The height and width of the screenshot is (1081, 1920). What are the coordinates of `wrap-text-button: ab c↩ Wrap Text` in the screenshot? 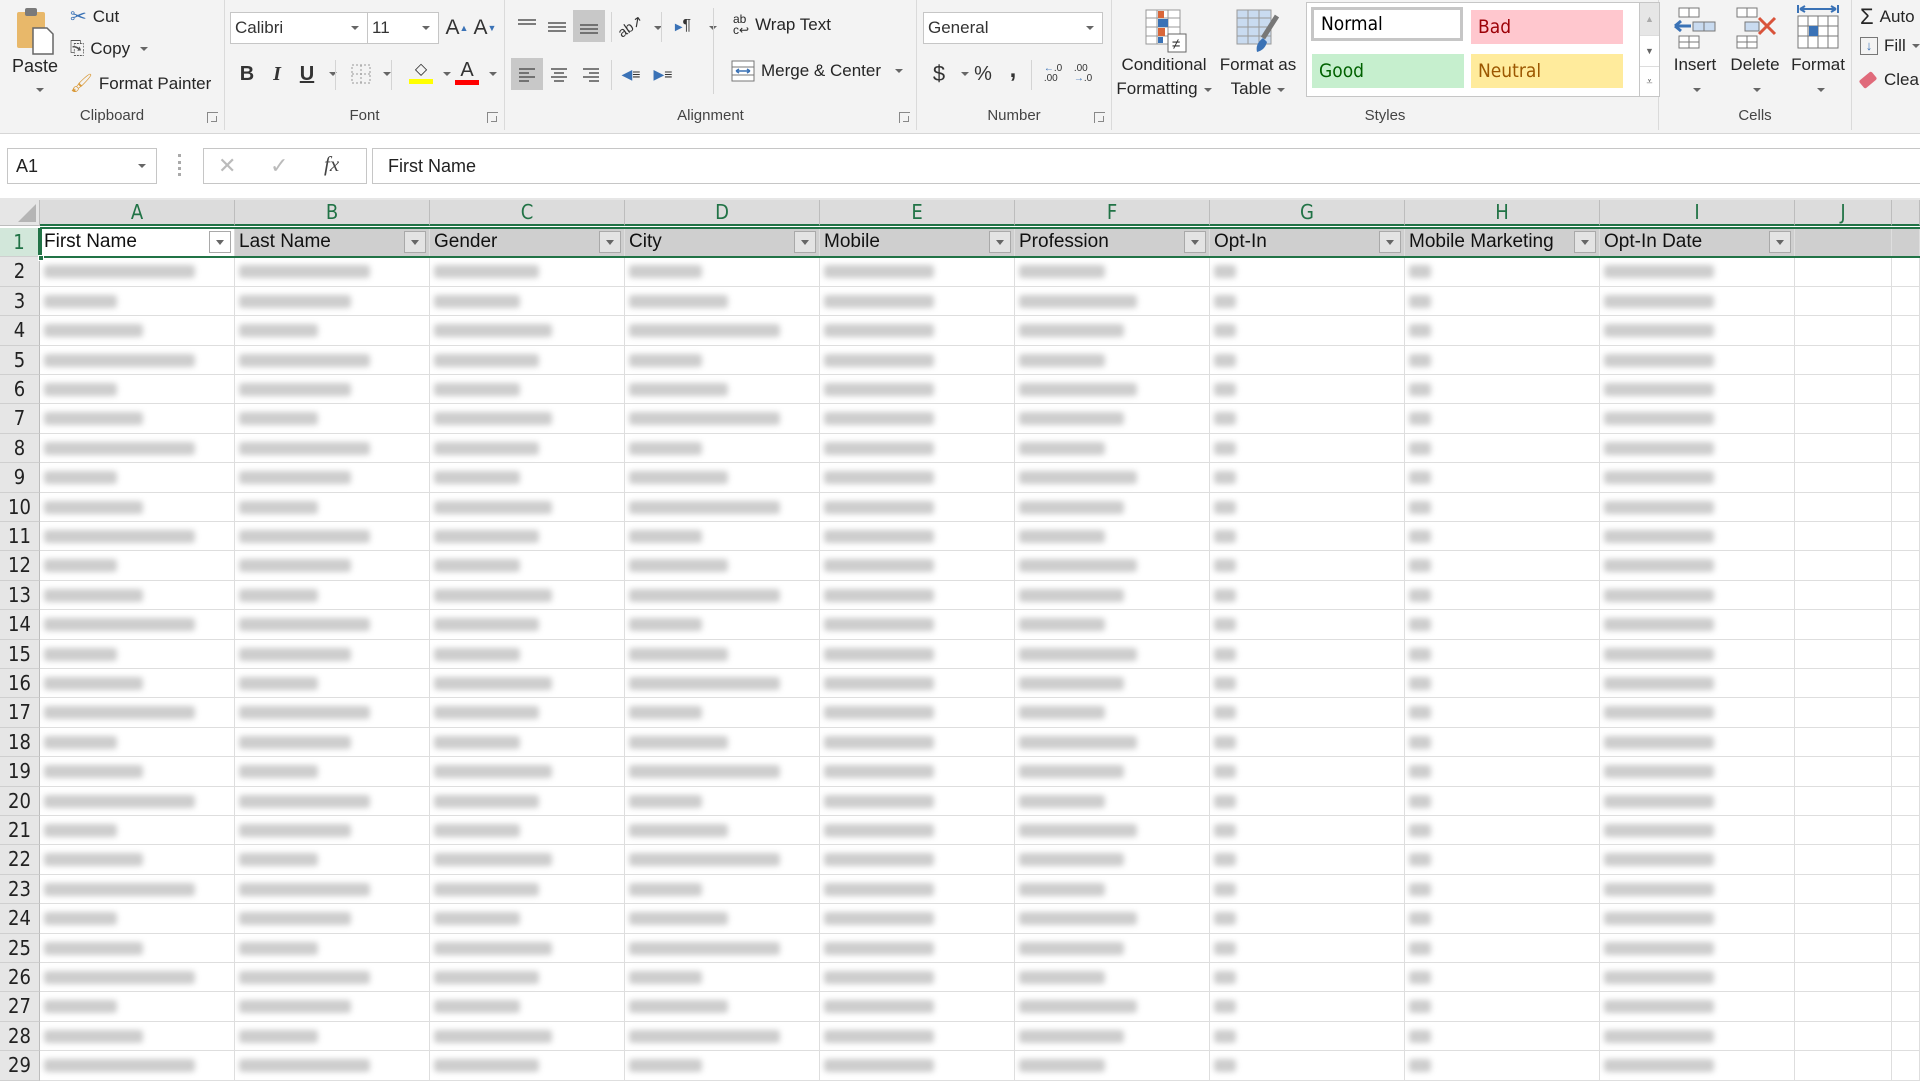 It's located at (782, 24).